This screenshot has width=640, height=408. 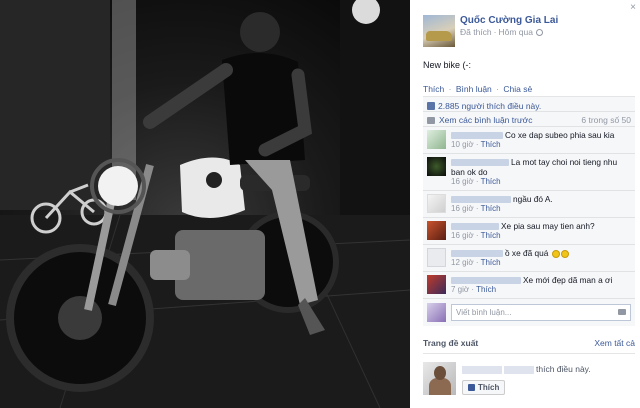 I want to click on post-time: Hôm qua, so click(x=516, y=32).